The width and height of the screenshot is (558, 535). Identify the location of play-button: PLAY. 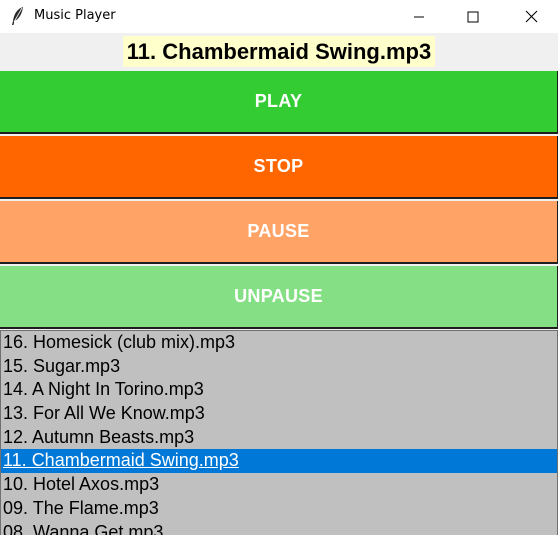
(279, 102).